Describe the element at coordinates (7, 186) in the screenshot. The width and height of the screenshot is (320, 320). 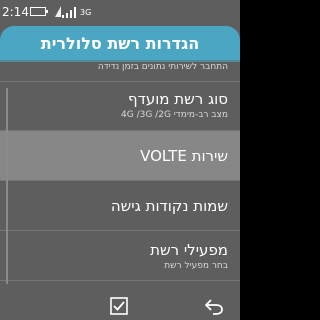
I see `scrollbar` at that location.